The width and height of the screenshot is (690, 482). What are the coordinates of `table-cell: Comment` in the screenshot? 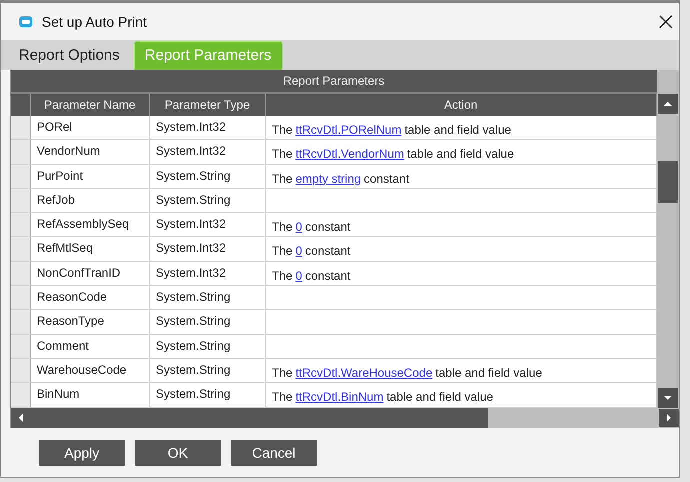 It's located at (90, 346).